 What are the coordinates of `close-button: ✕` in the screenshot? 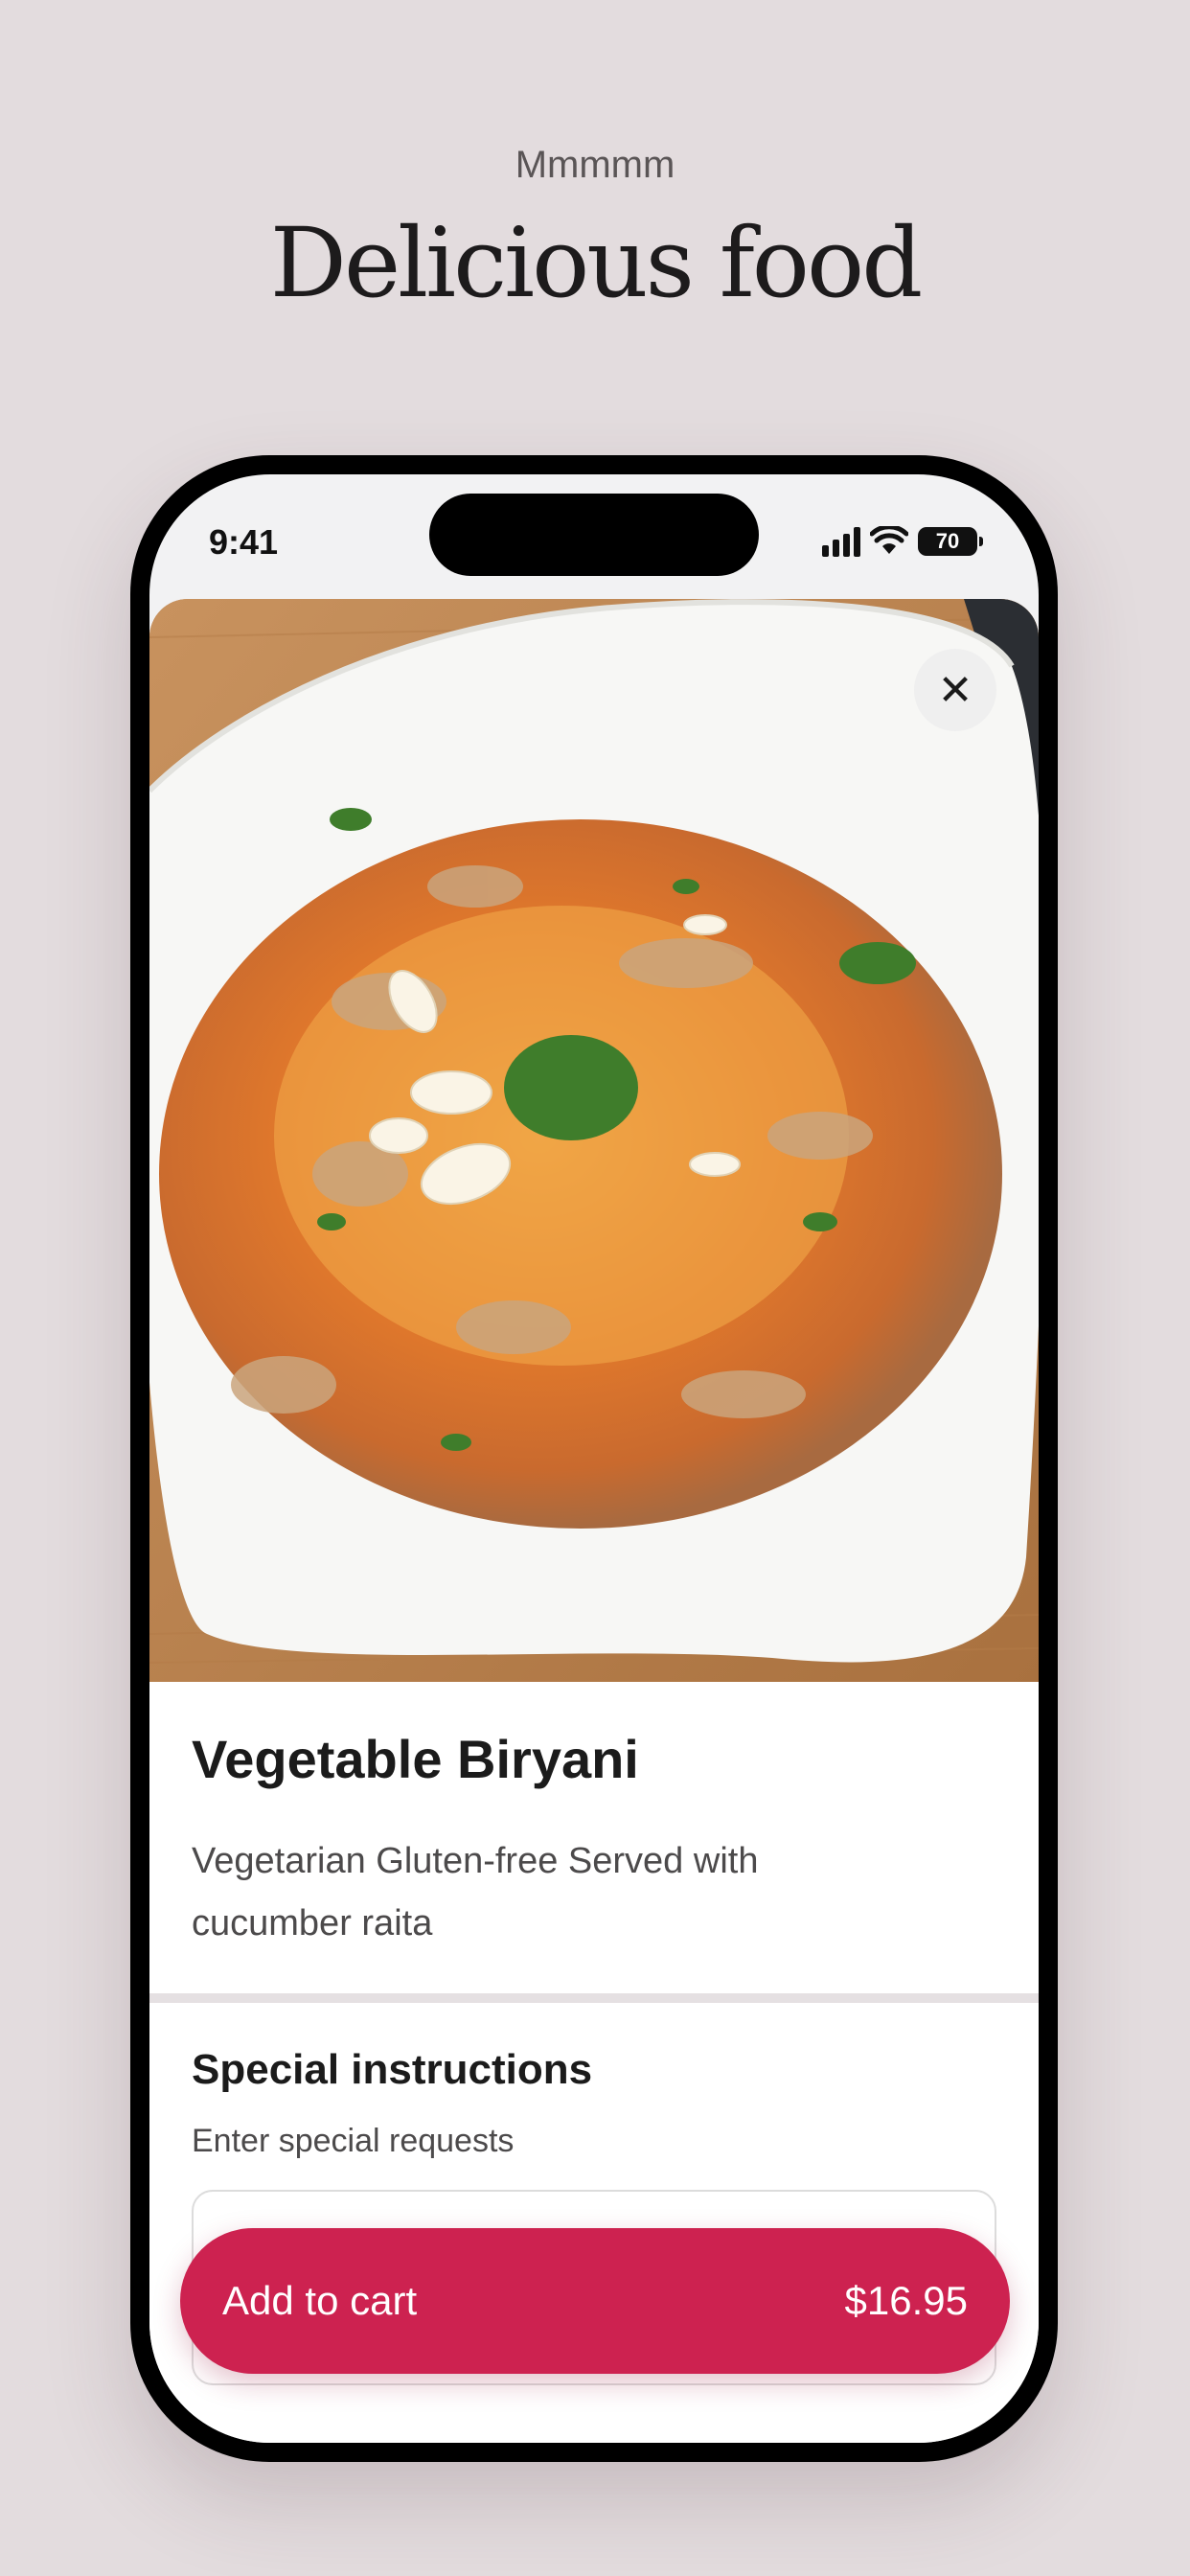 It's located at (955, 690).